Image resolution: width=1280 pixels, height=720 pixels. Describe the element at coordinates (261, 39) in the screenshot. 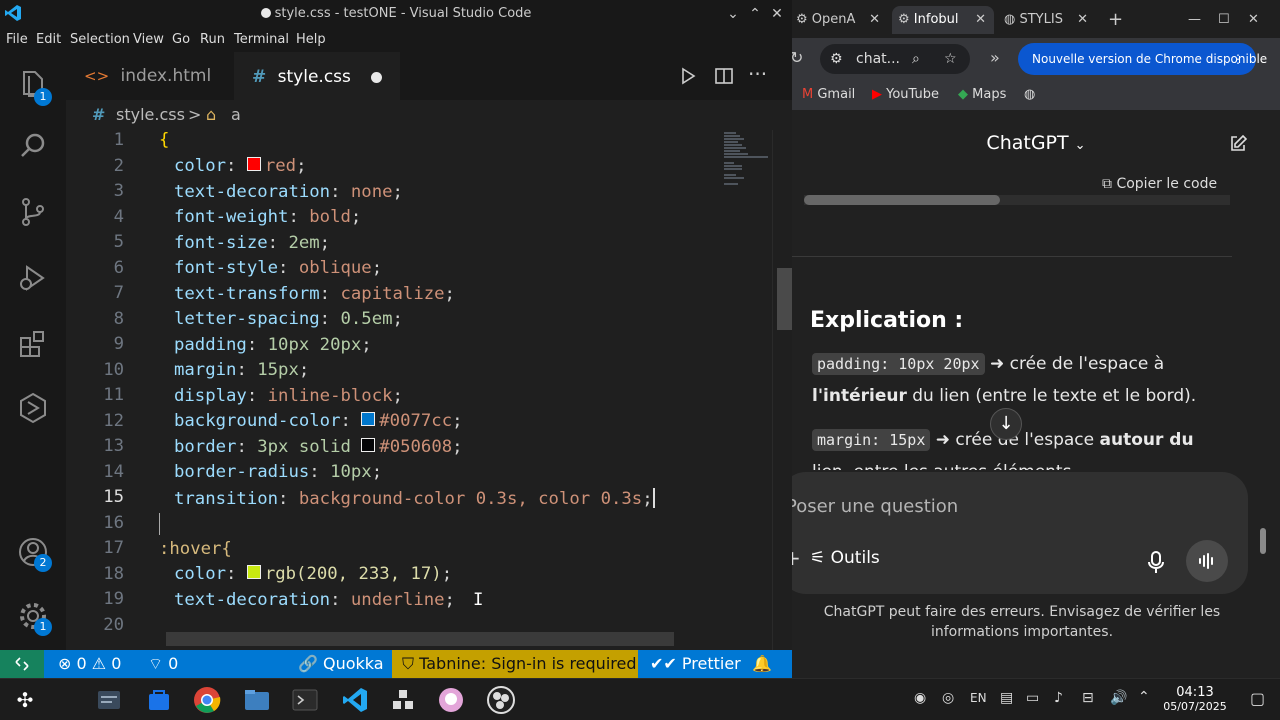

I see `menu-terminal: Terminal` at that location.